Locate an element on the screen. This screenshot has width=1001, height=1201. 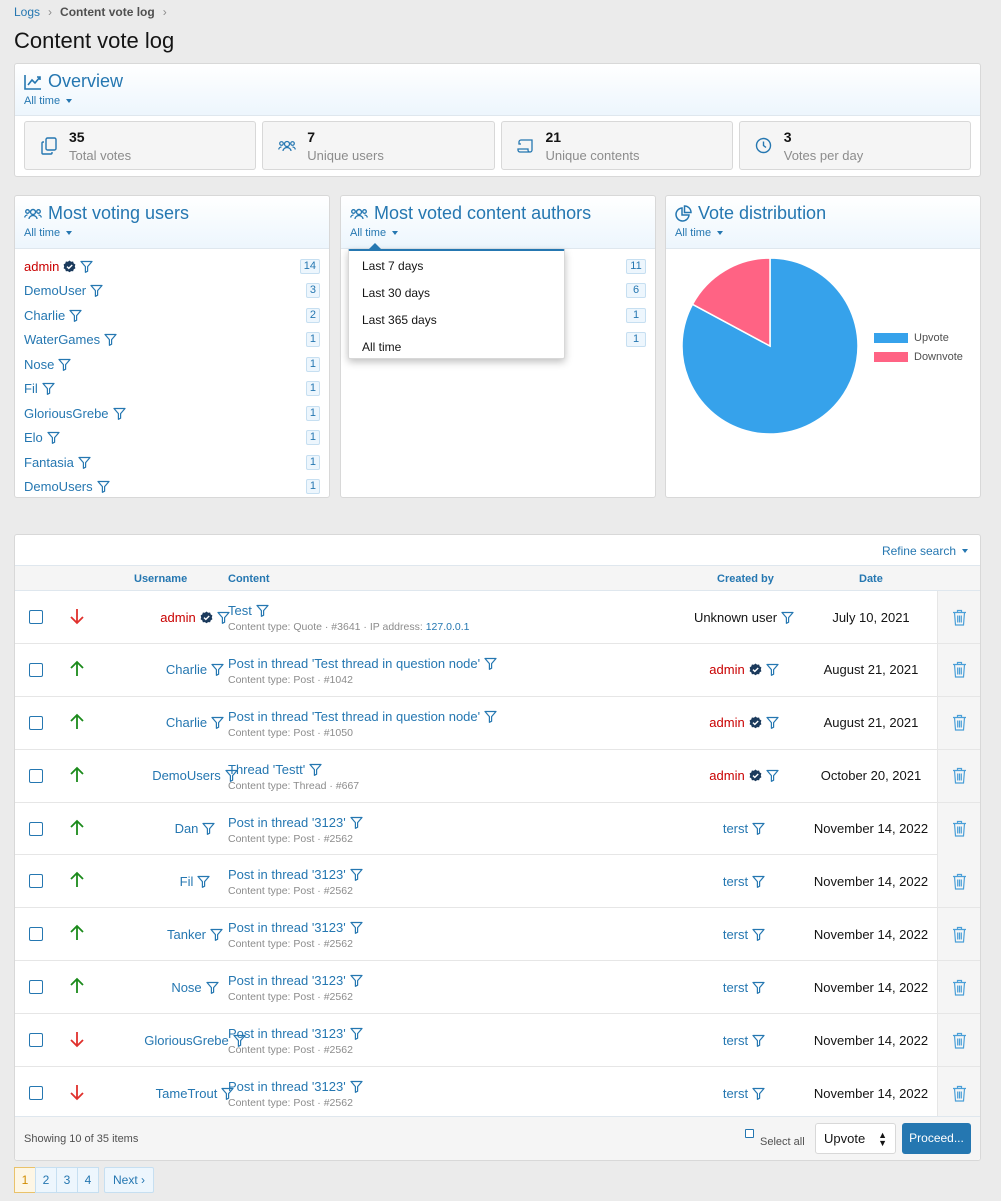
user-link: Elo is located at coordinates (33, 437).